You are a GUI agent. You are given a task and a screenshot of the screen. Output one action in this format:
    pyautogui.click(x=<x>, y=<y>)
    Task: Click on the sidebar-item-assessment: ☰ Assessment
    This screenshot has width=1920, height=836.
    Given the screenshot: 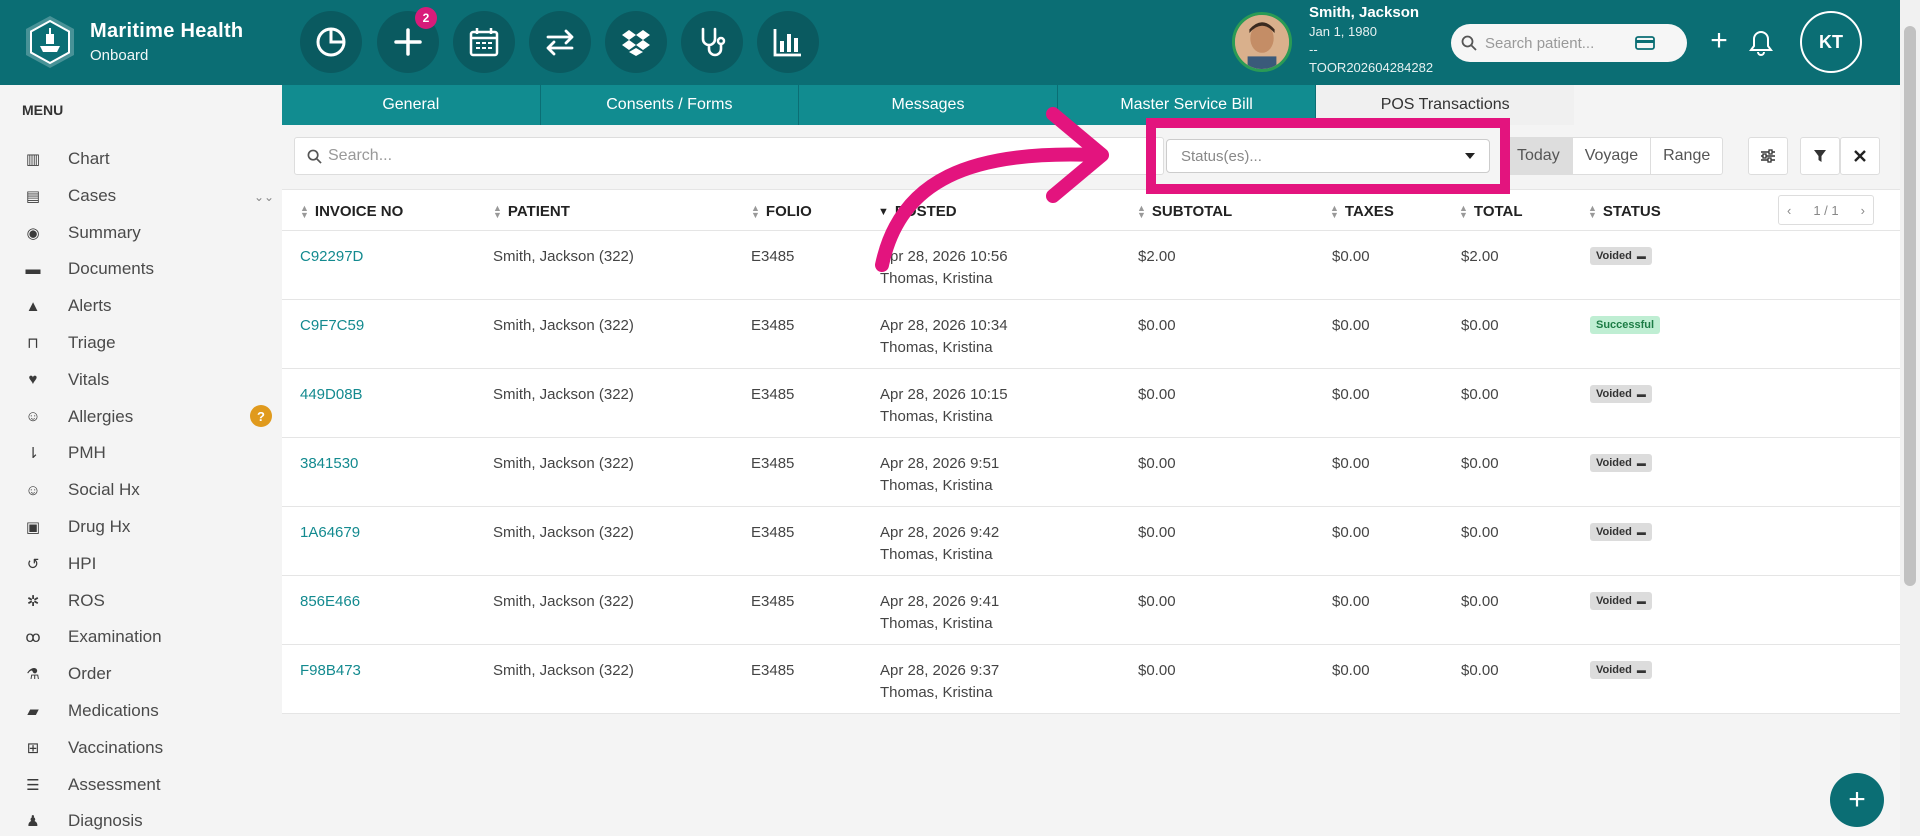 What is the action you would take?
    pyautogui.click(x=147, y=785)
    